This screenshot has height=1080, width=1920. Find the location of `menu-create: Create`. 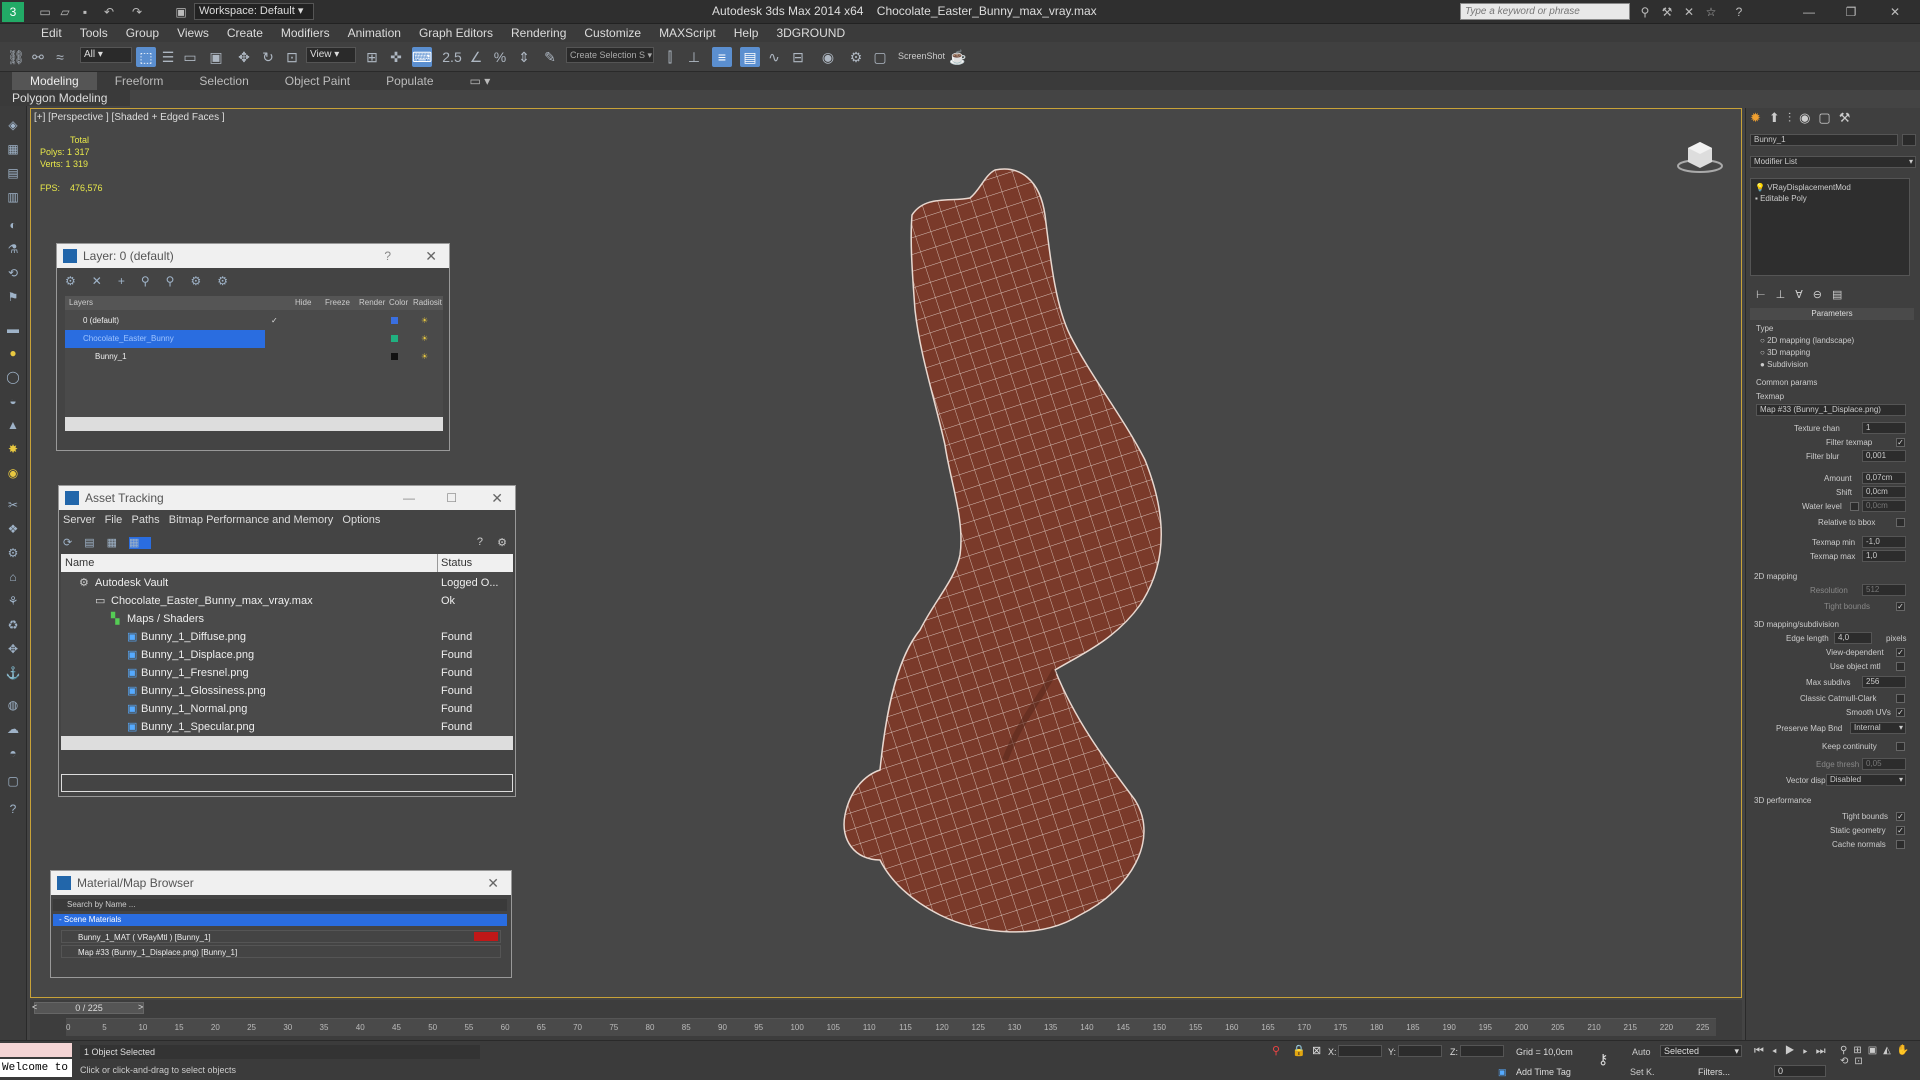

menu-create: Create is located at coordinates (245, 33).